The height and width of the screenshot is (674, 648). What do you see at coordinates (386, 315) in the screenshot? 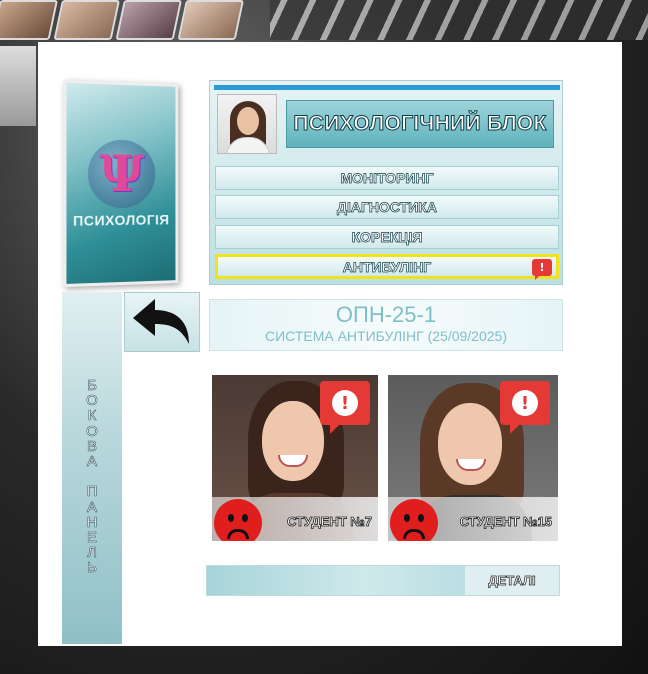
I see `class-code: ОПН-25-1` at bounding box center [386, 315].